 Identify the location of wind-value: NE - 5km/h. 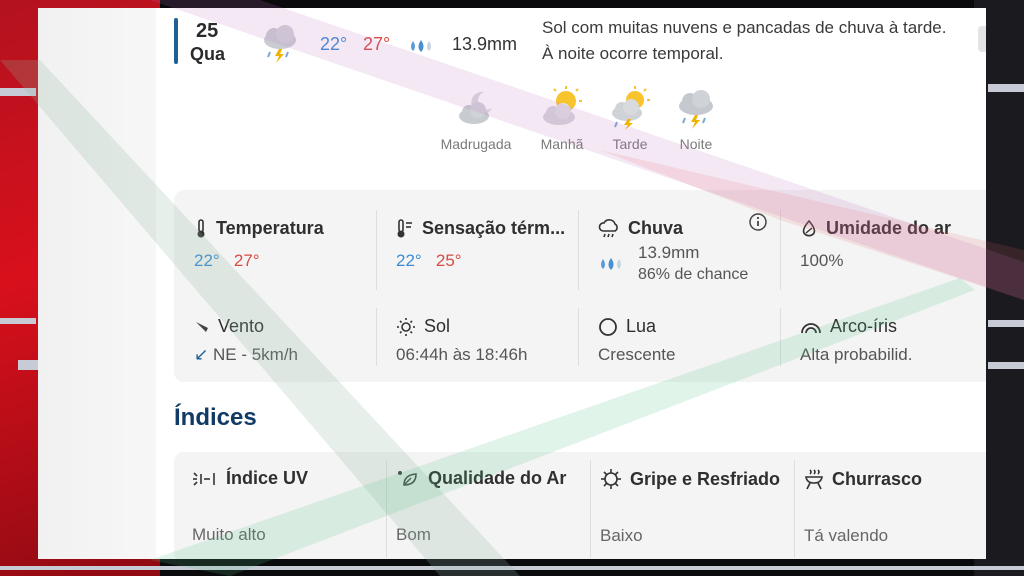
(255, 354).